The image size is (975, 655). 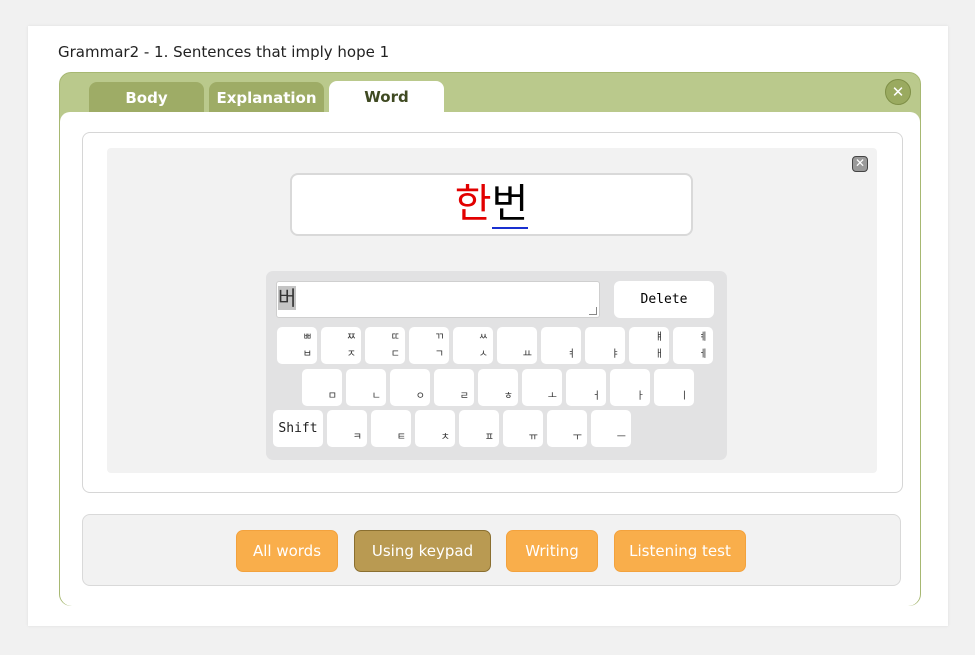 What do you see at coordinates (498, 387) in the screenshot?
I see `keypad-key: ㅎ` at bounding box center [498, 387].